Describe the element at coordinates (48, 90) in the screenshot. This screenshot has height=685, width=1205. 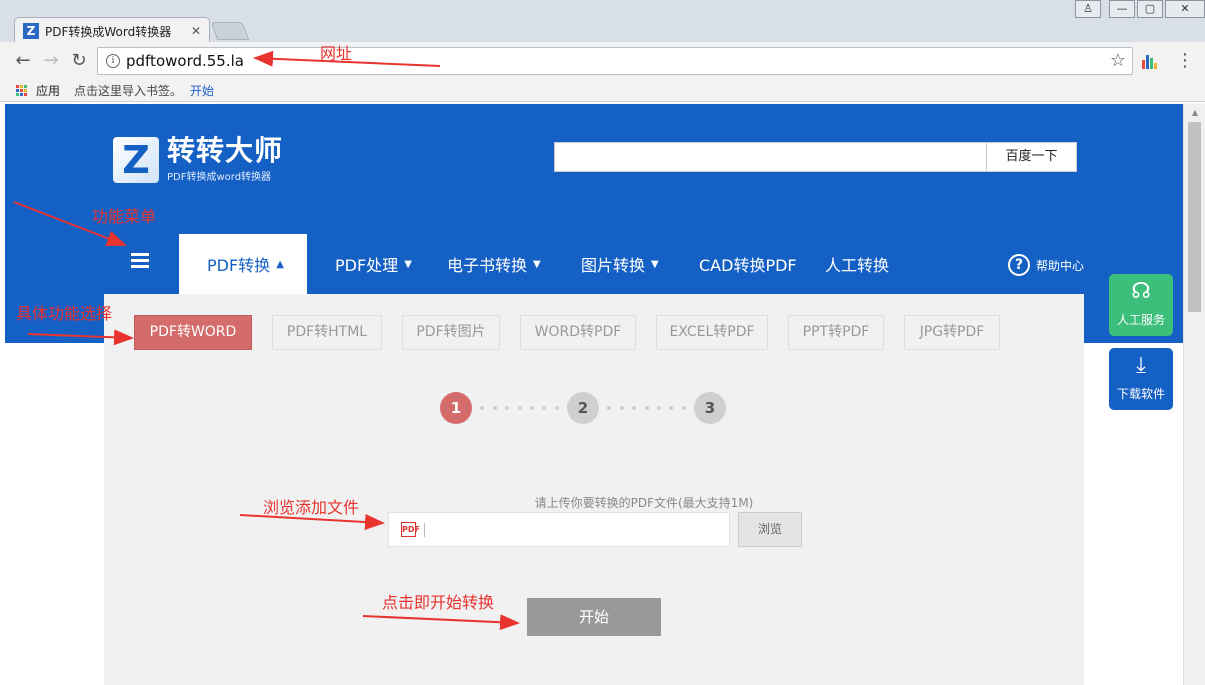
I see `bookmark-apps: 应用` at that location.